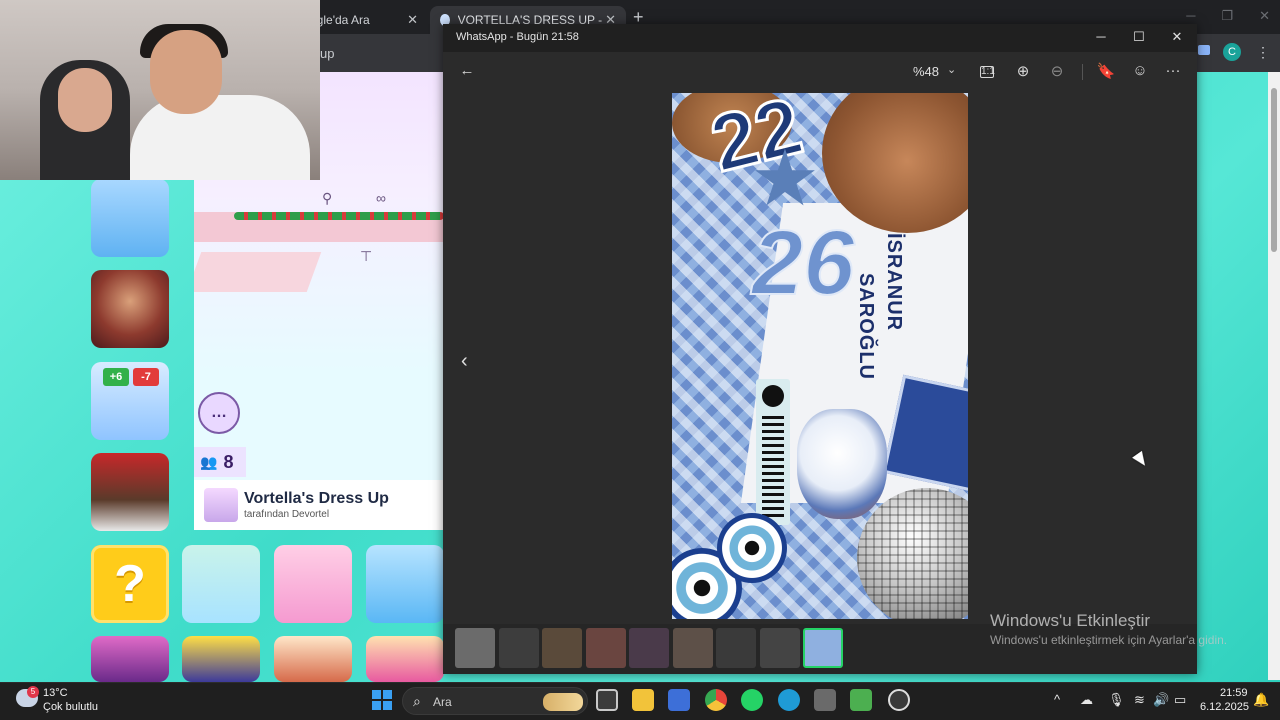 The image size is (1280, 720). I want to click on clock-date: 6.12.2025, so click(1224, 707).